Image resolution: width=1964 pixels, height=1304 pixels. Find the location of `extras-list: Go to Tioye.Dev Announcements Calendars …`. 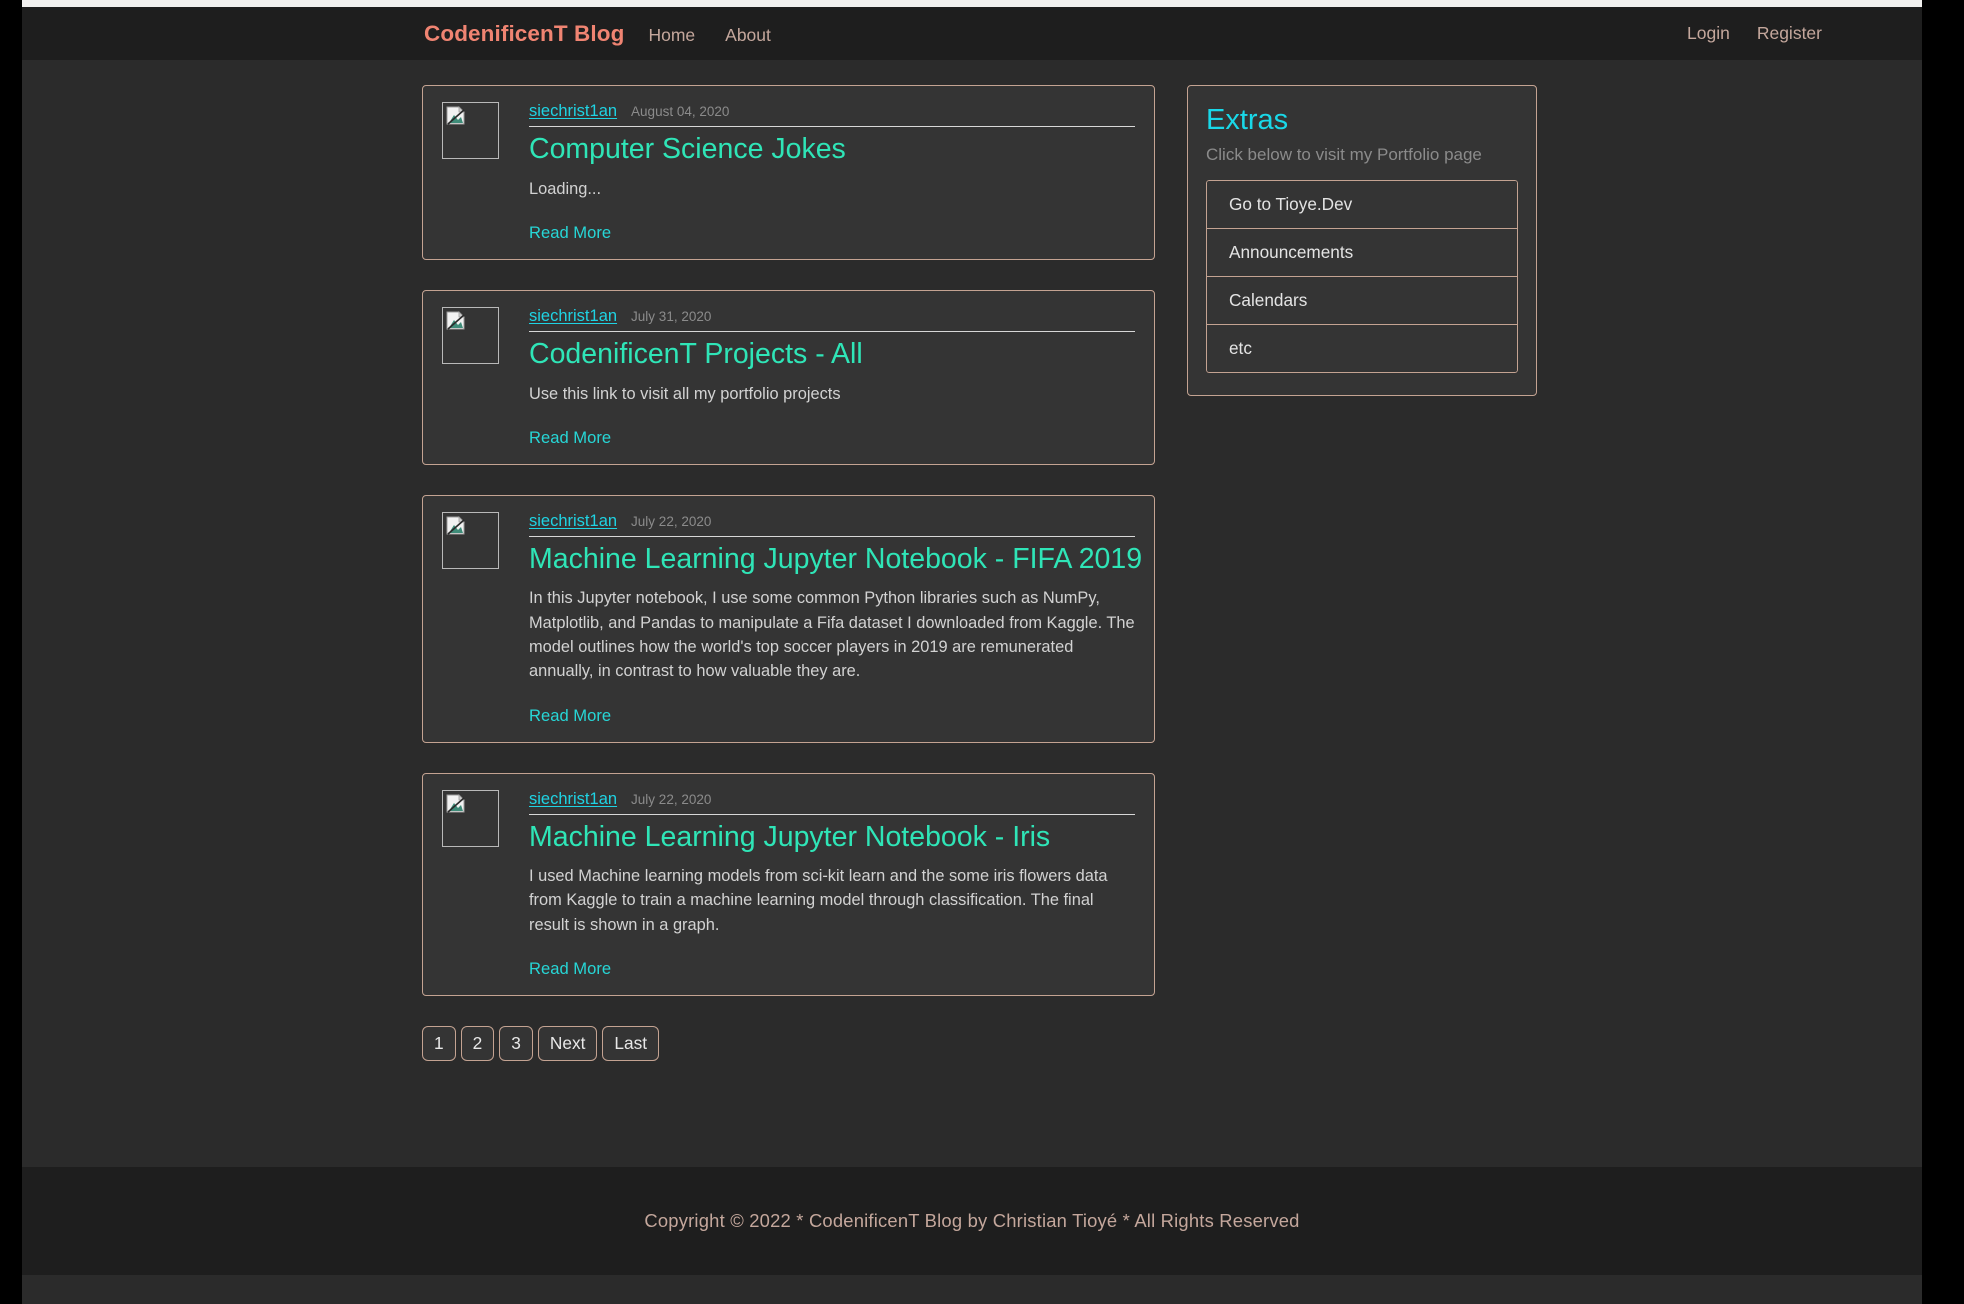

extras-list: Go to Tioye.Dev Announcements Calendars … is located at coordinates (1362, 277).